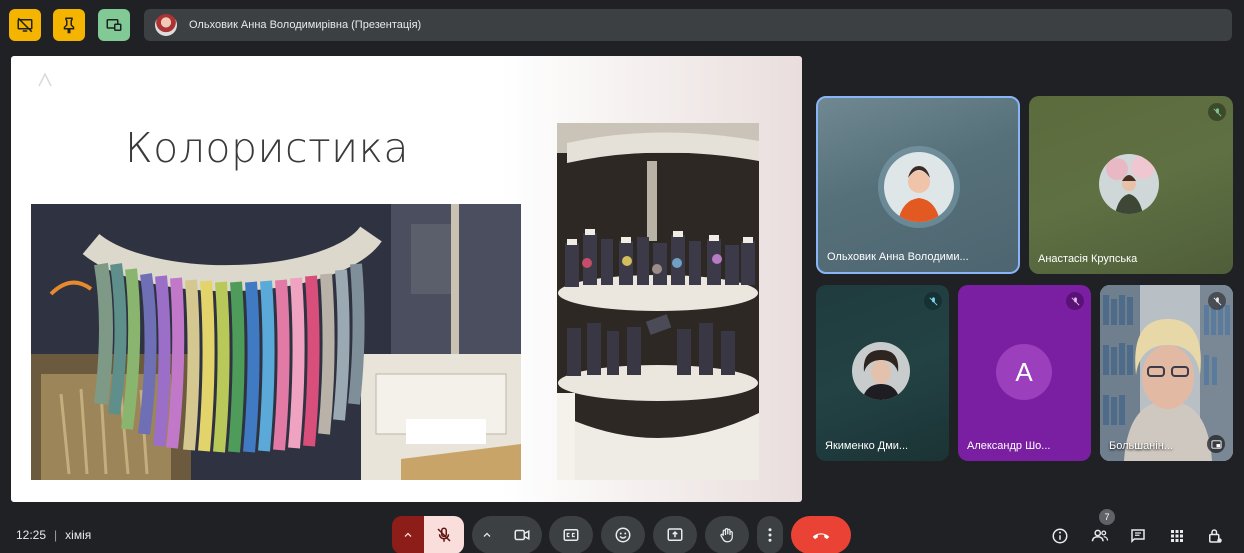 This screenshot has height=553, width=1244. I want to click on pin-icon, so click(69, 25).